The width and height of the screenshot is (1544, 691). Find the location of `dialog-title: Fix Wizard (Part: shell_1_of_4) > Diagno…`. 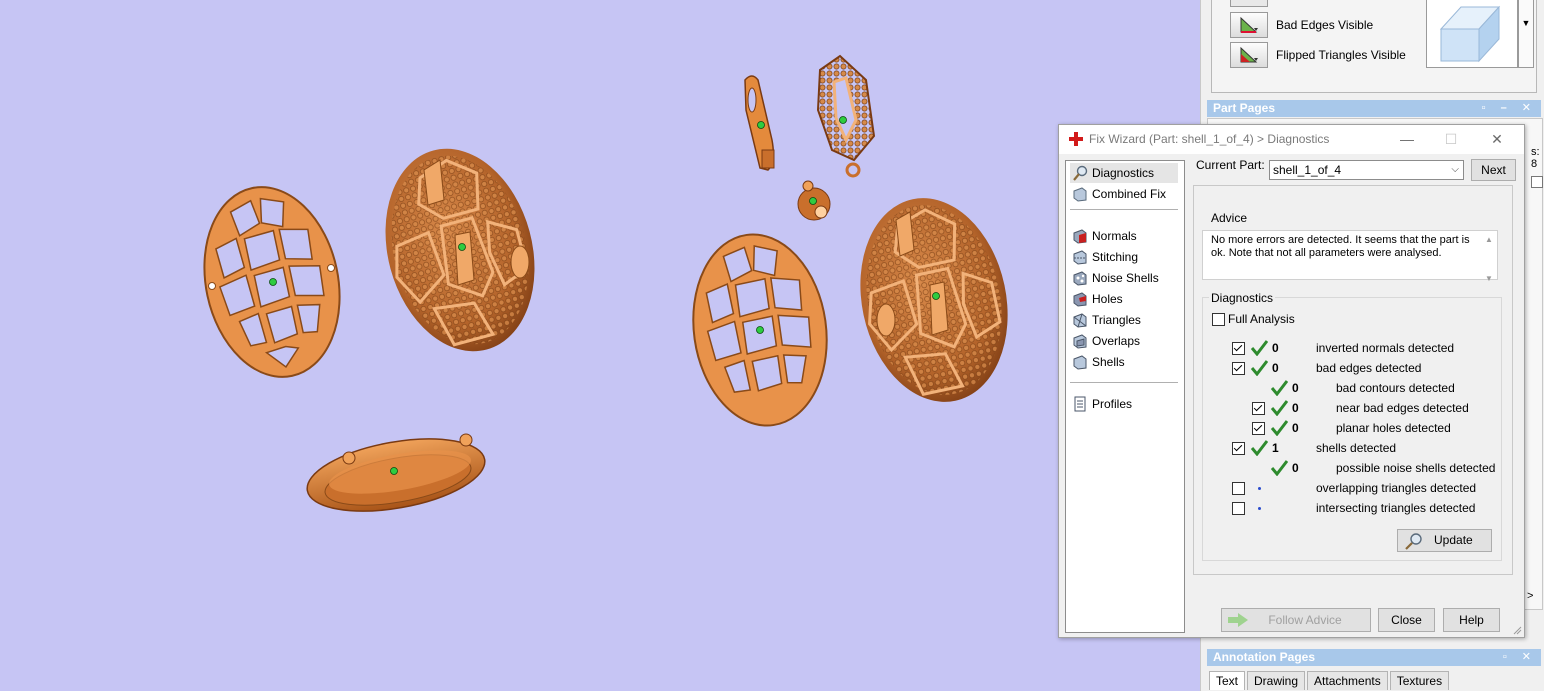

dialog-title: Fix Wizard (Part: shell_1_of_4) > Diagno… is located at coordinates (1209, 139).